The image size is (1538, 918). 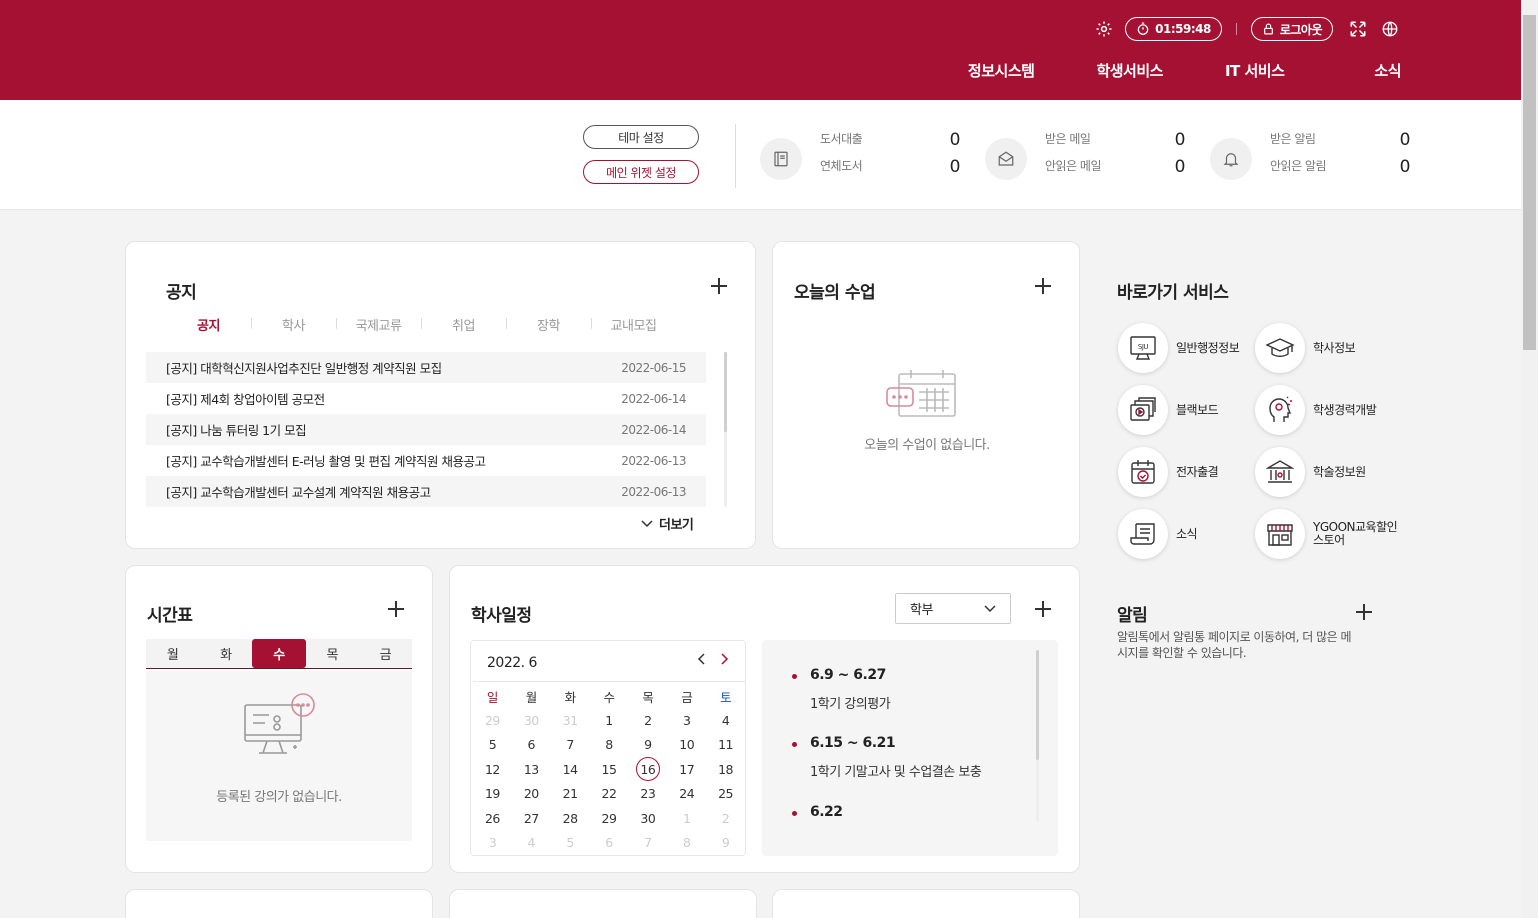 I want to click on tab-international: 국제교류, so click(x=378, y=324).